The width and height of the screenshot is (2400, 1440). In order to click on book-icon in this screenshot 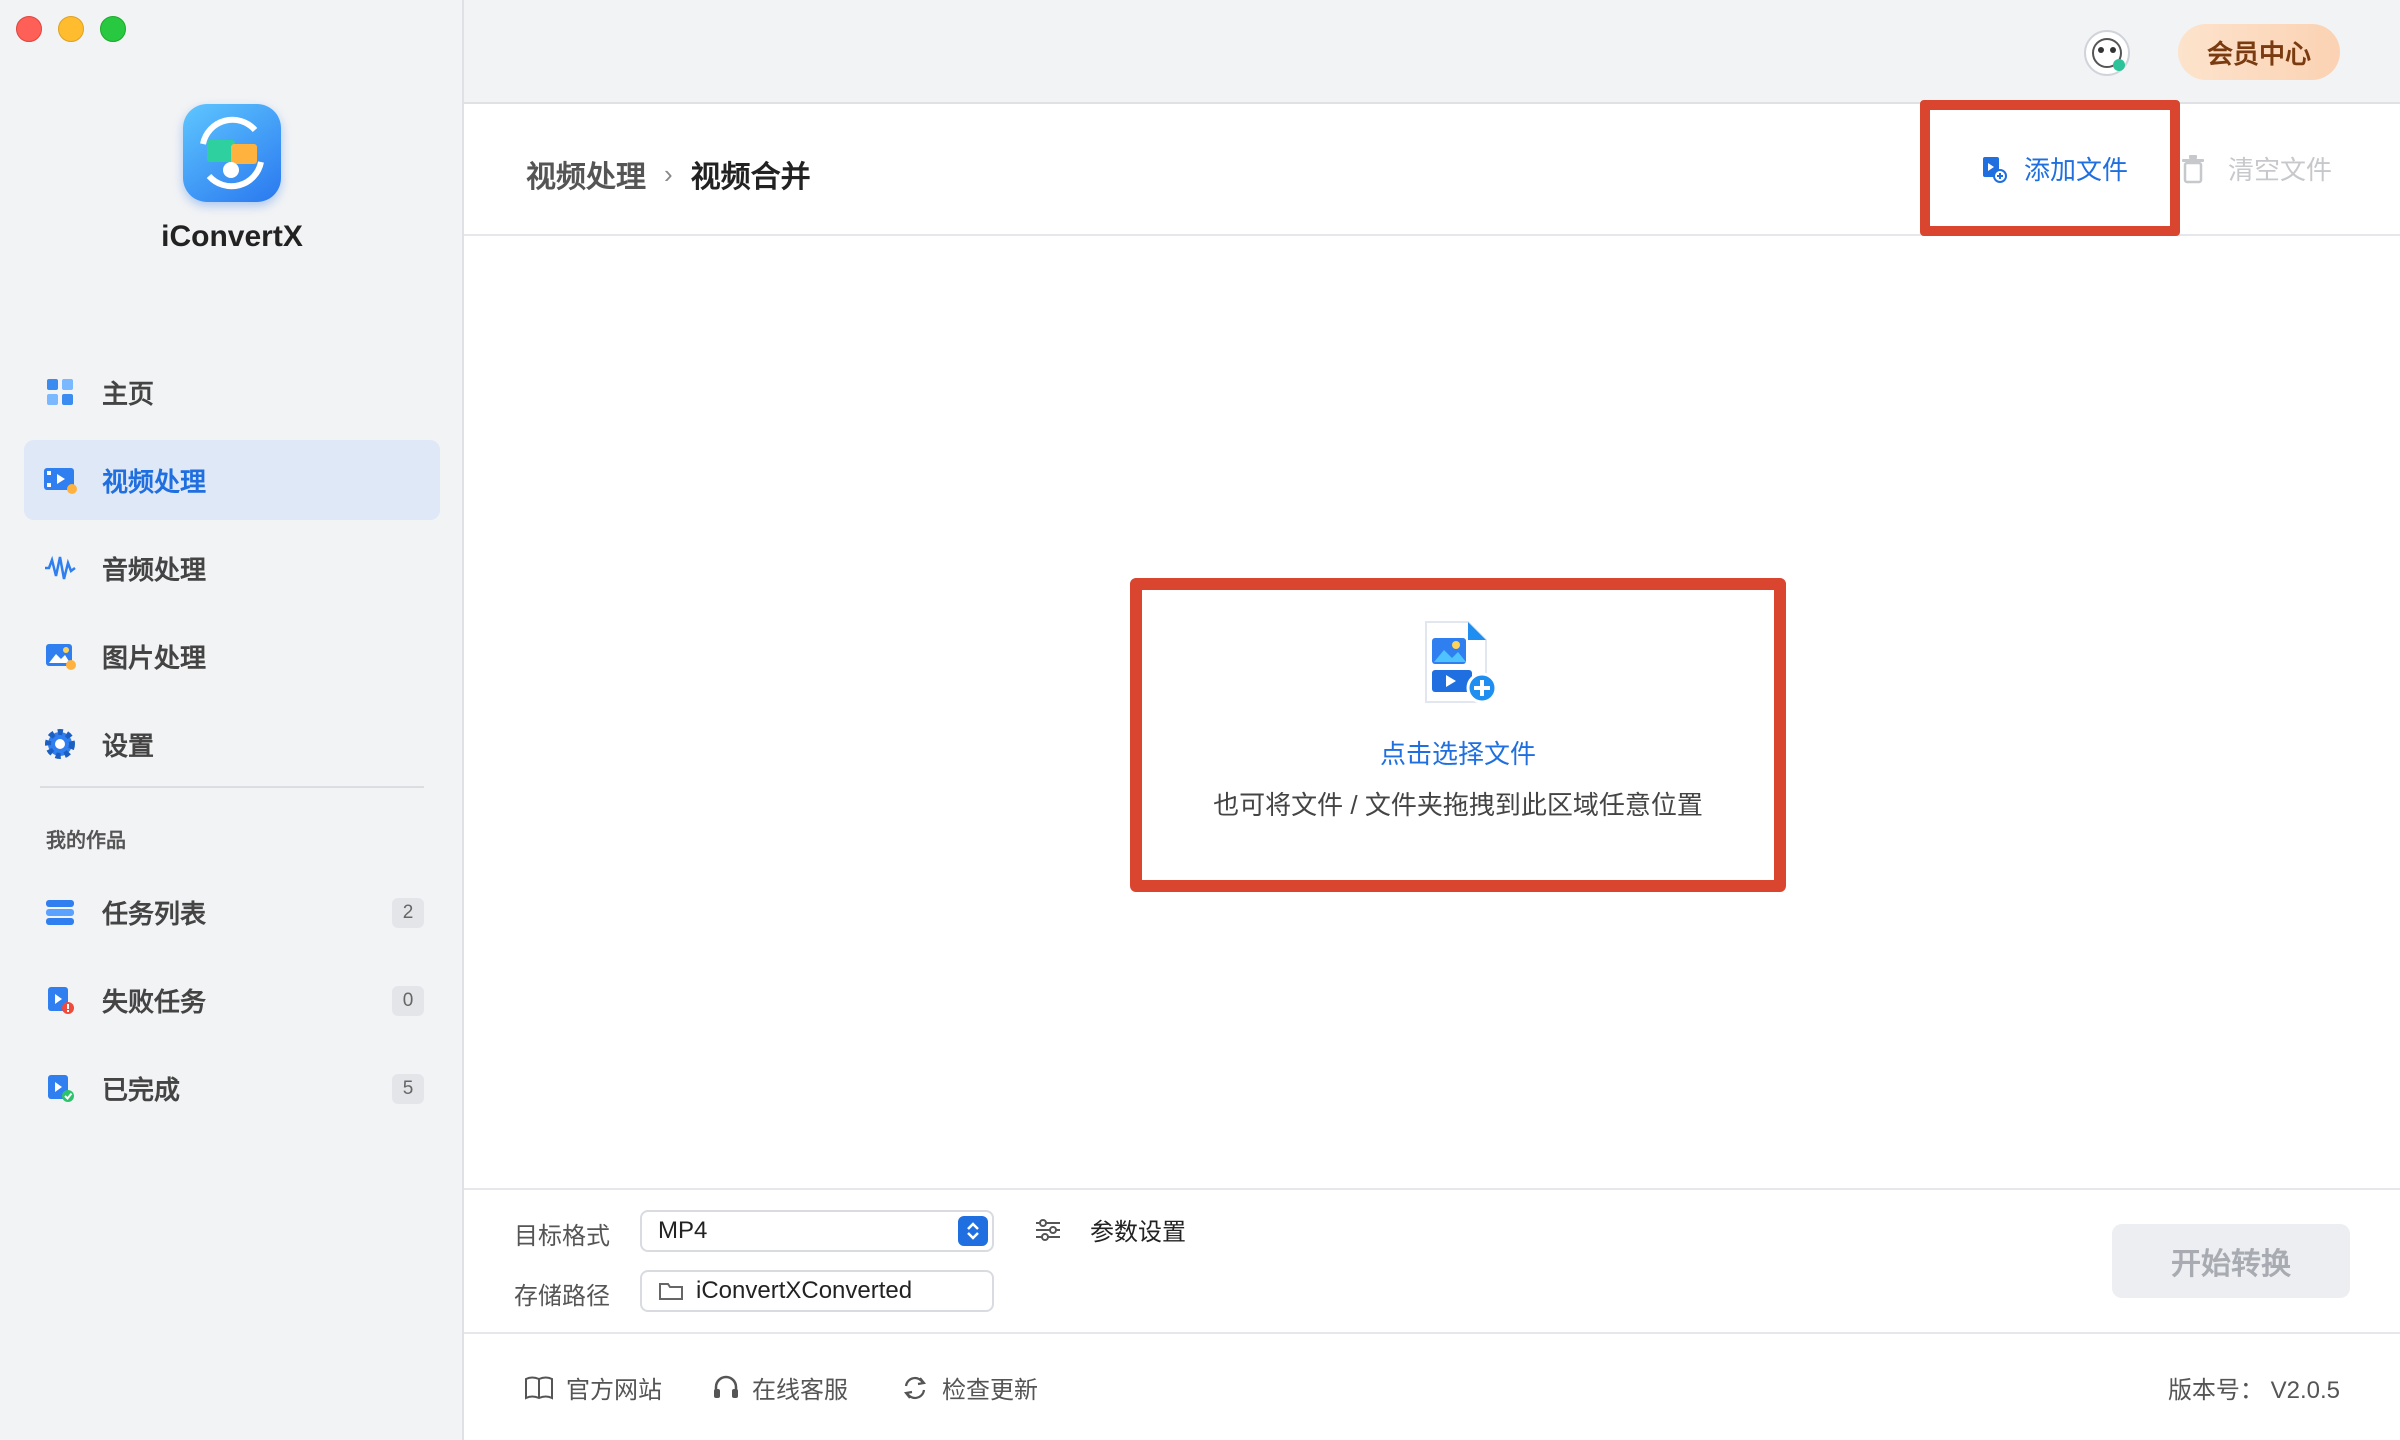, I will do `click(539, 1388)`.